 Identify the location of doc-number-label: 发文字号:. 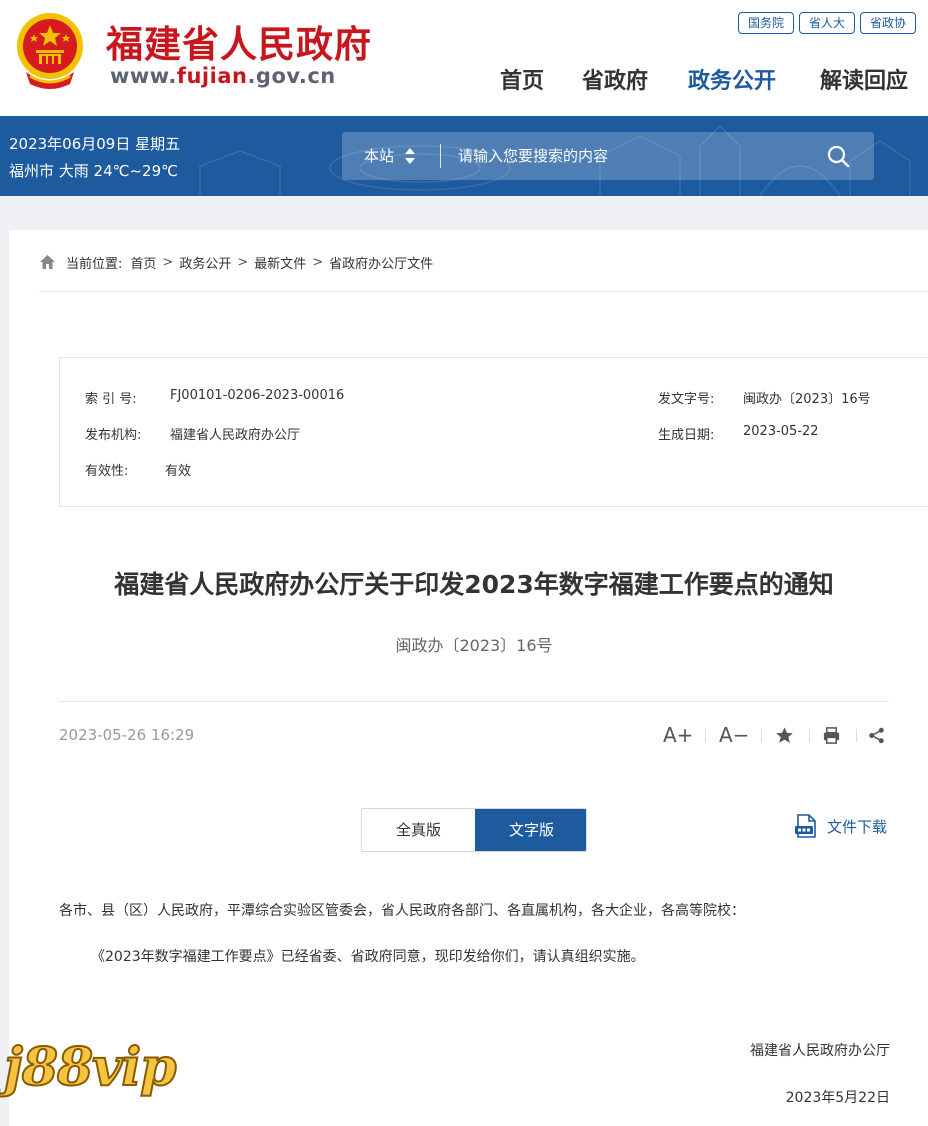
(686, 399).